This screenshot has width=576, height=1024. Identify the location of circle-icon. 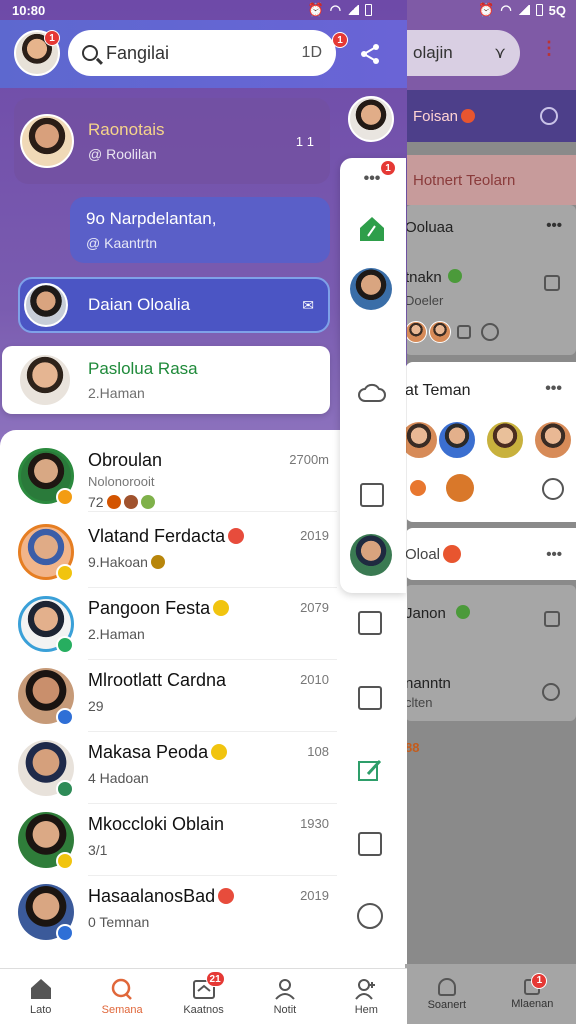
(549, 116).